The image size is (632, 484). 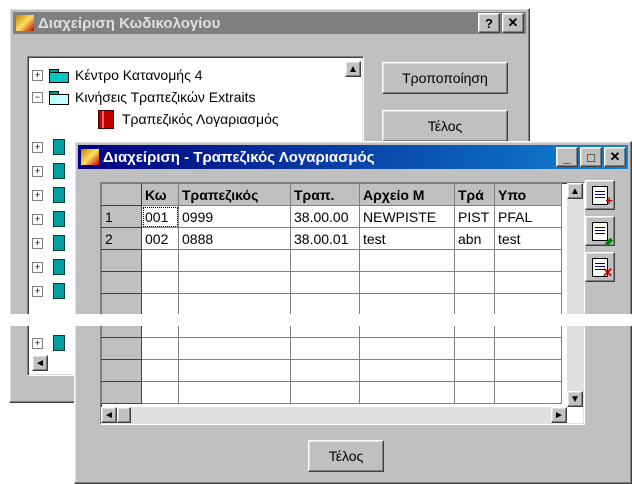 What do you see at coordinates (37, 97) in the screenshot?
I see `collapse-icon: −` at bounding box center [37, 97].